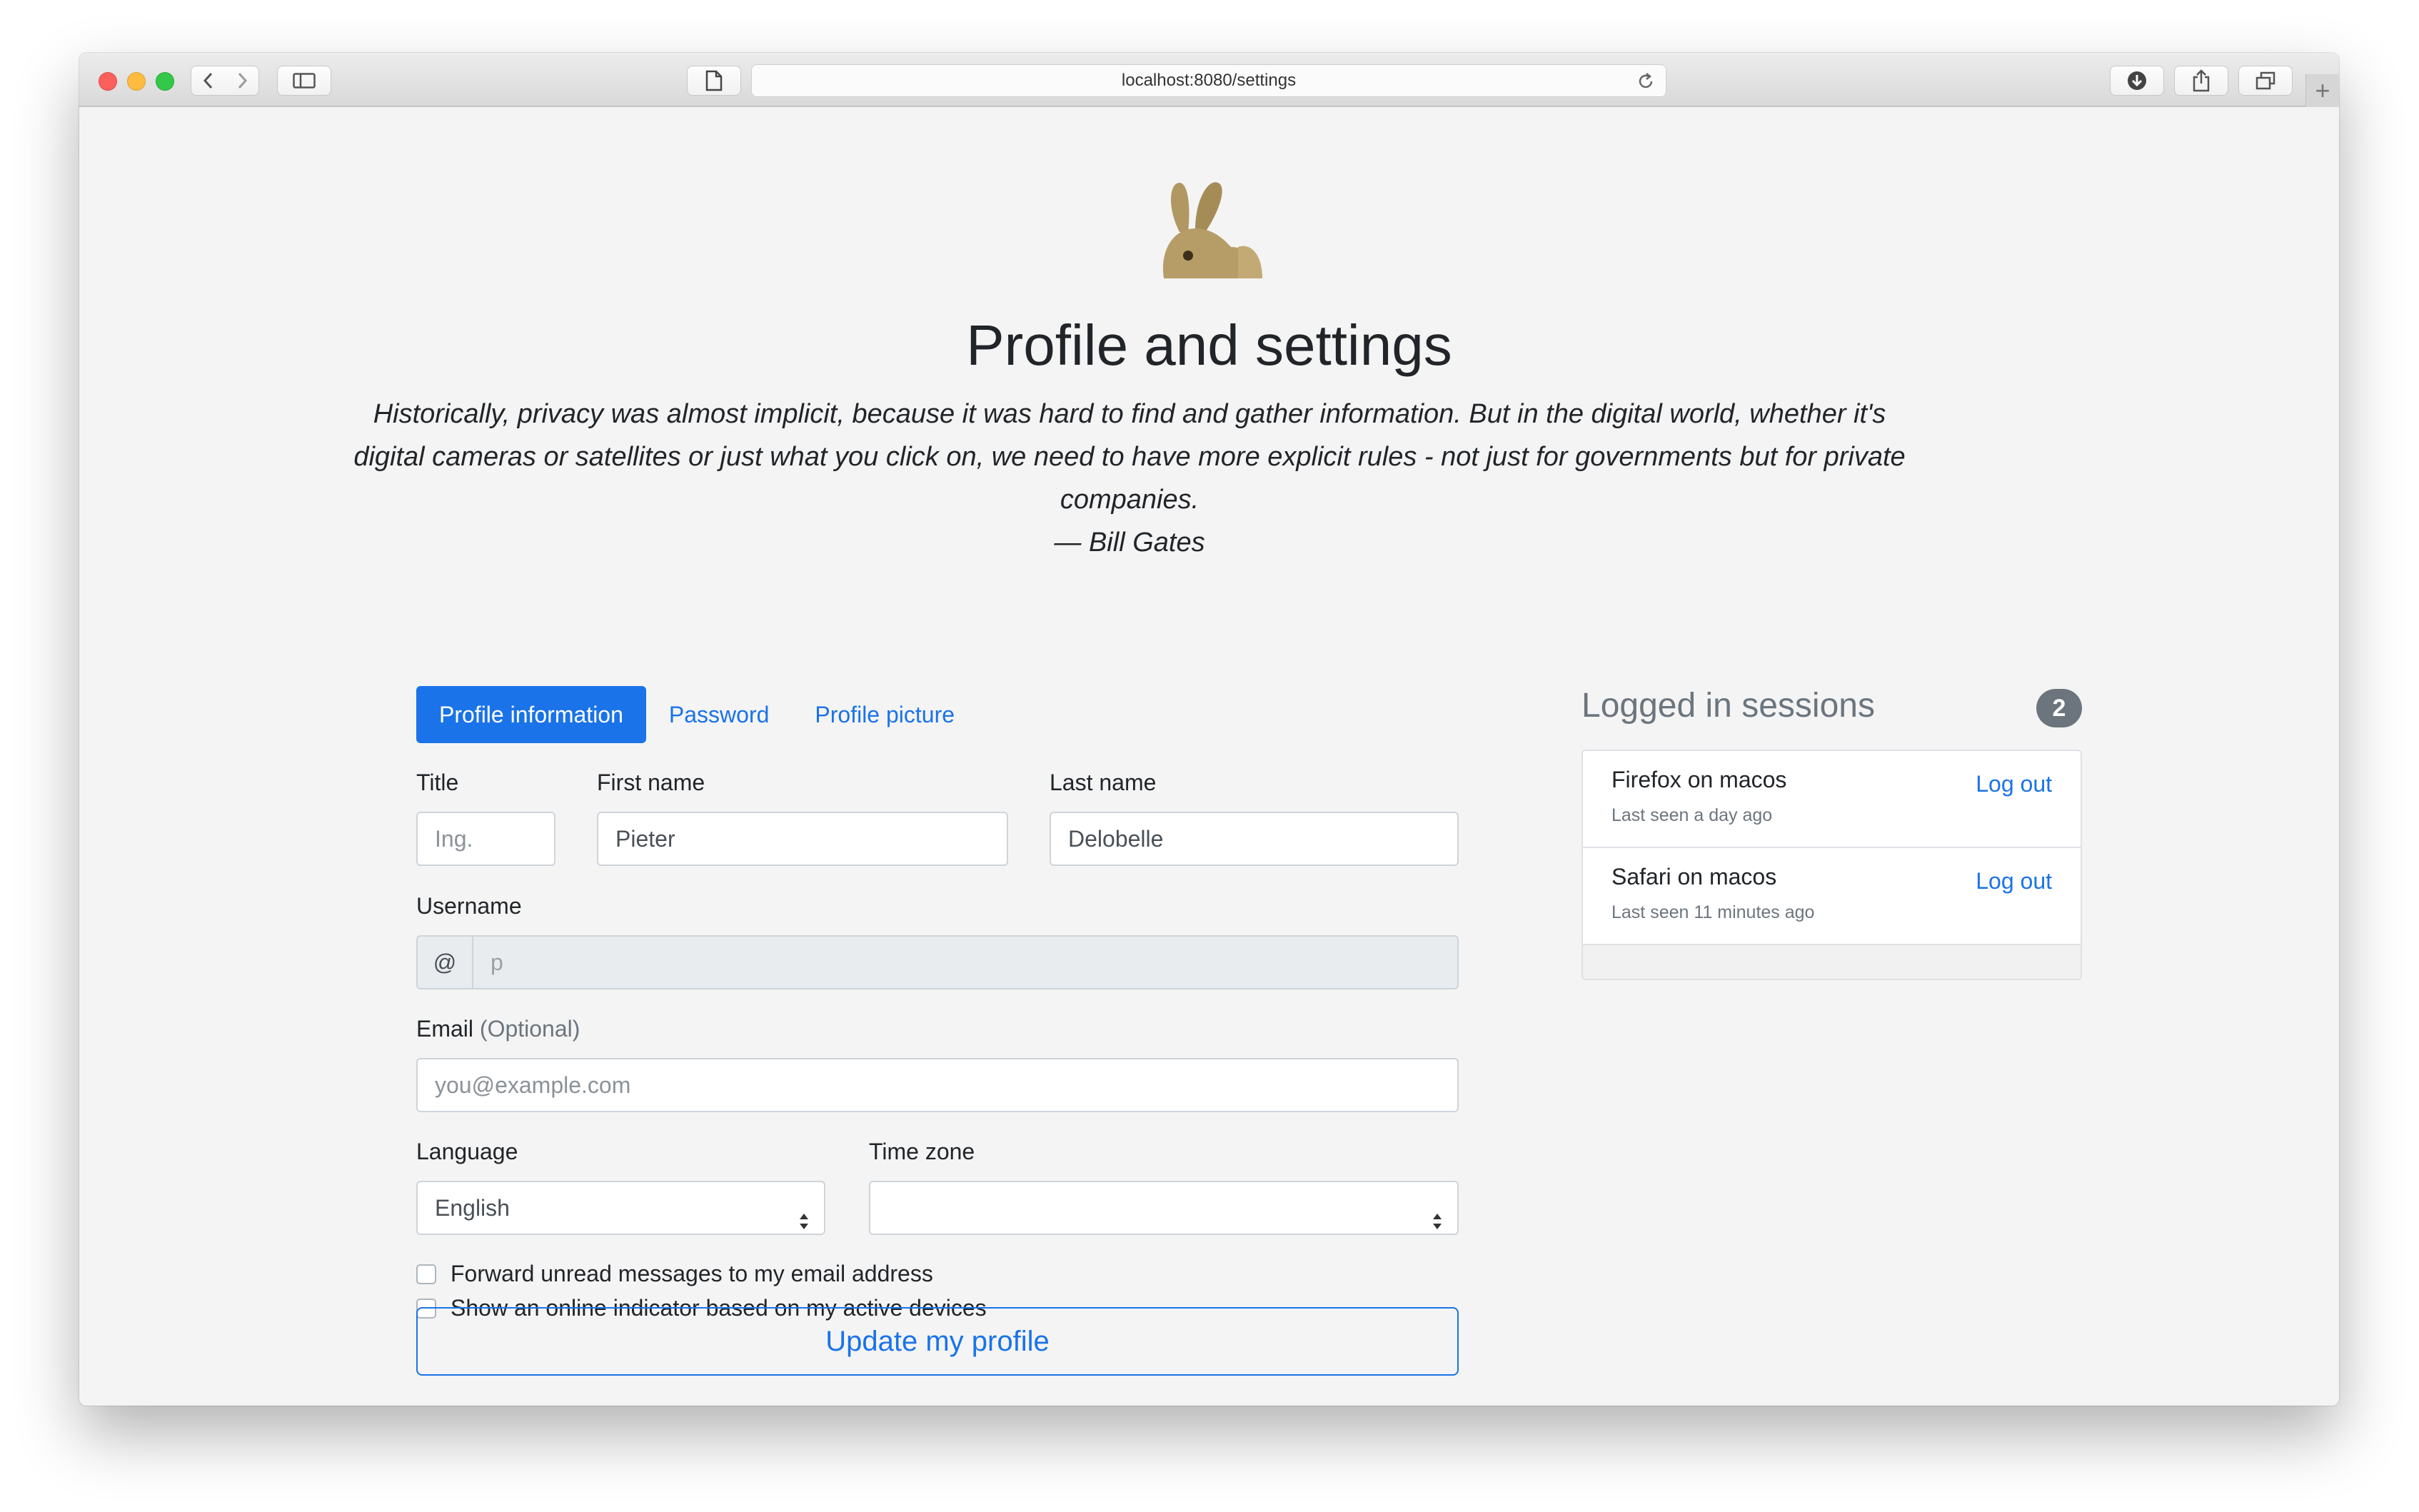 This screenshot has height=1512, width=2419. I want to click on close-window-button, so click(108, 81).